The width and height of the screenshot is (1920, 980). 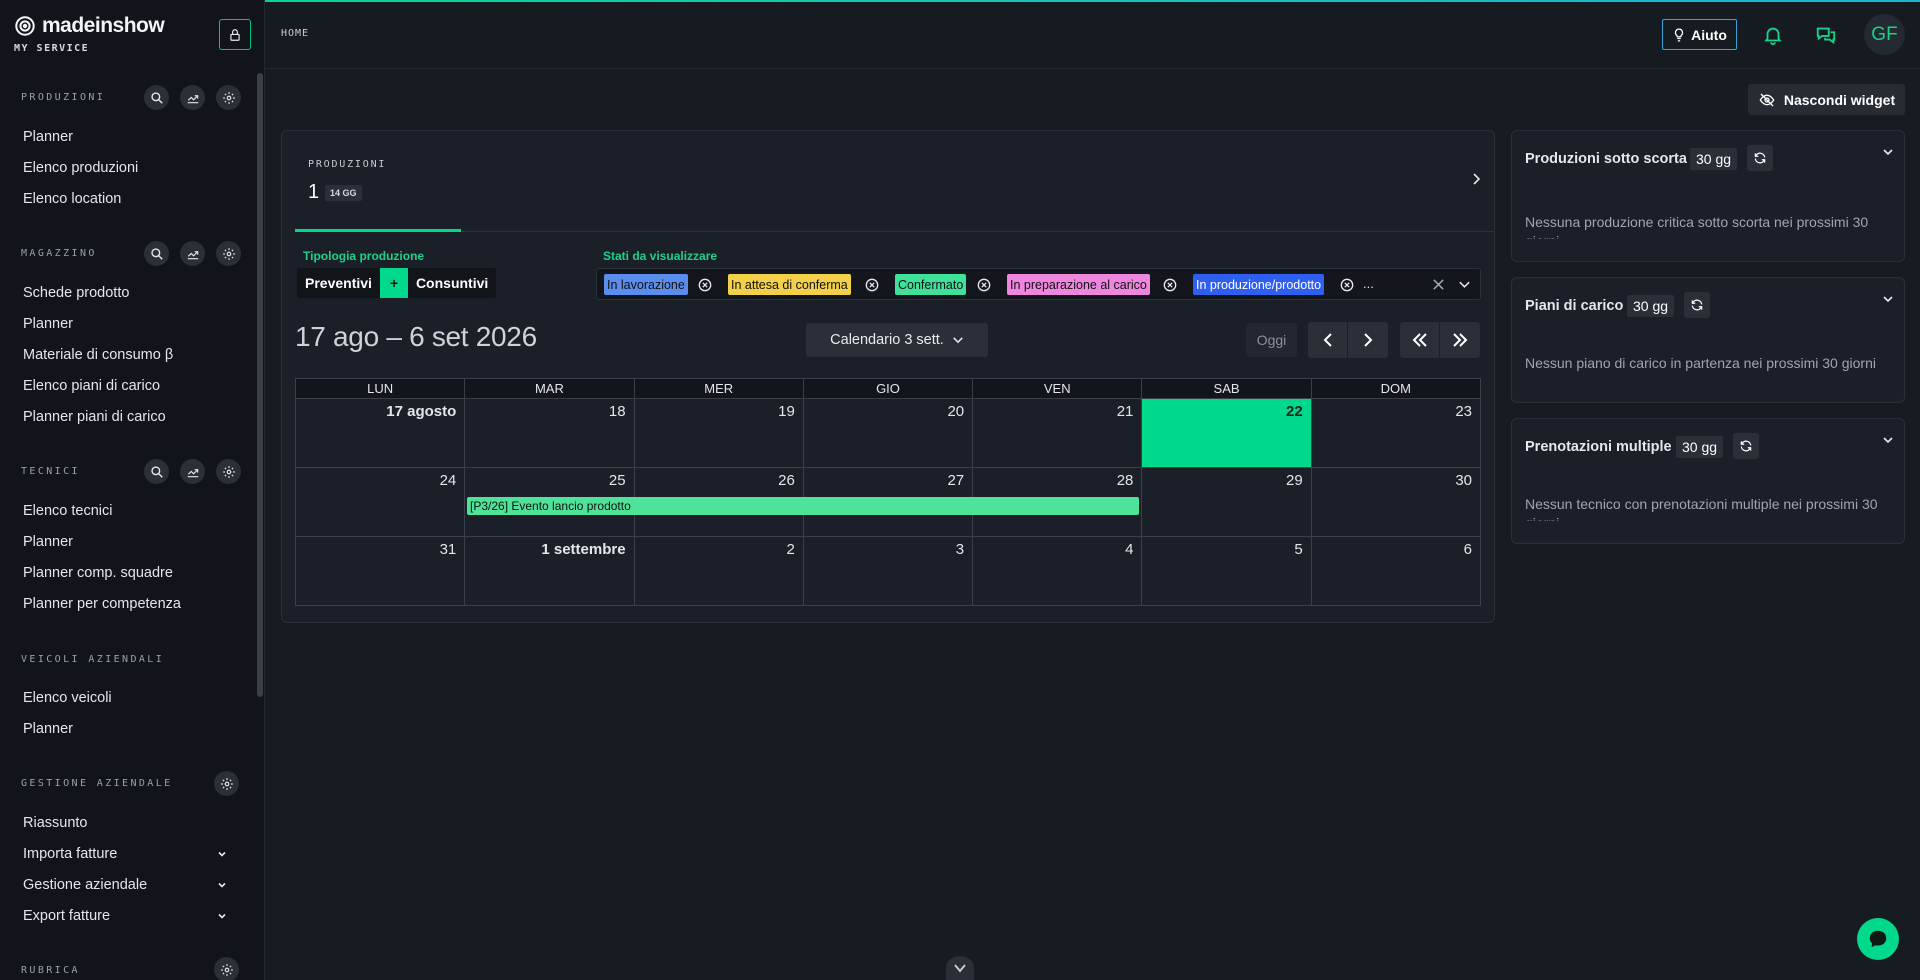 I want to click on calendar-day-cell: 19, so click(x=718, y=433).